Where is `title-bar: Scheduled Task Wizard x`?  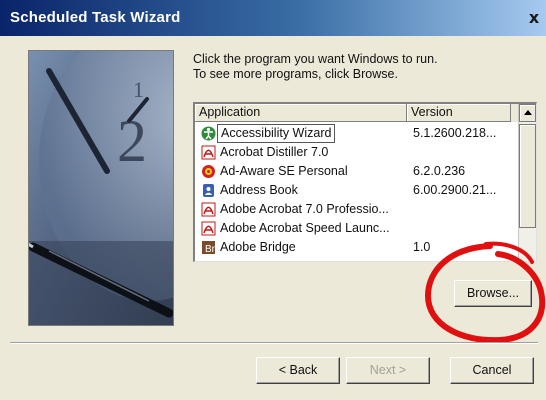
title-bar: Scheduled Task Wizard x is located at coordinates (273, 18).